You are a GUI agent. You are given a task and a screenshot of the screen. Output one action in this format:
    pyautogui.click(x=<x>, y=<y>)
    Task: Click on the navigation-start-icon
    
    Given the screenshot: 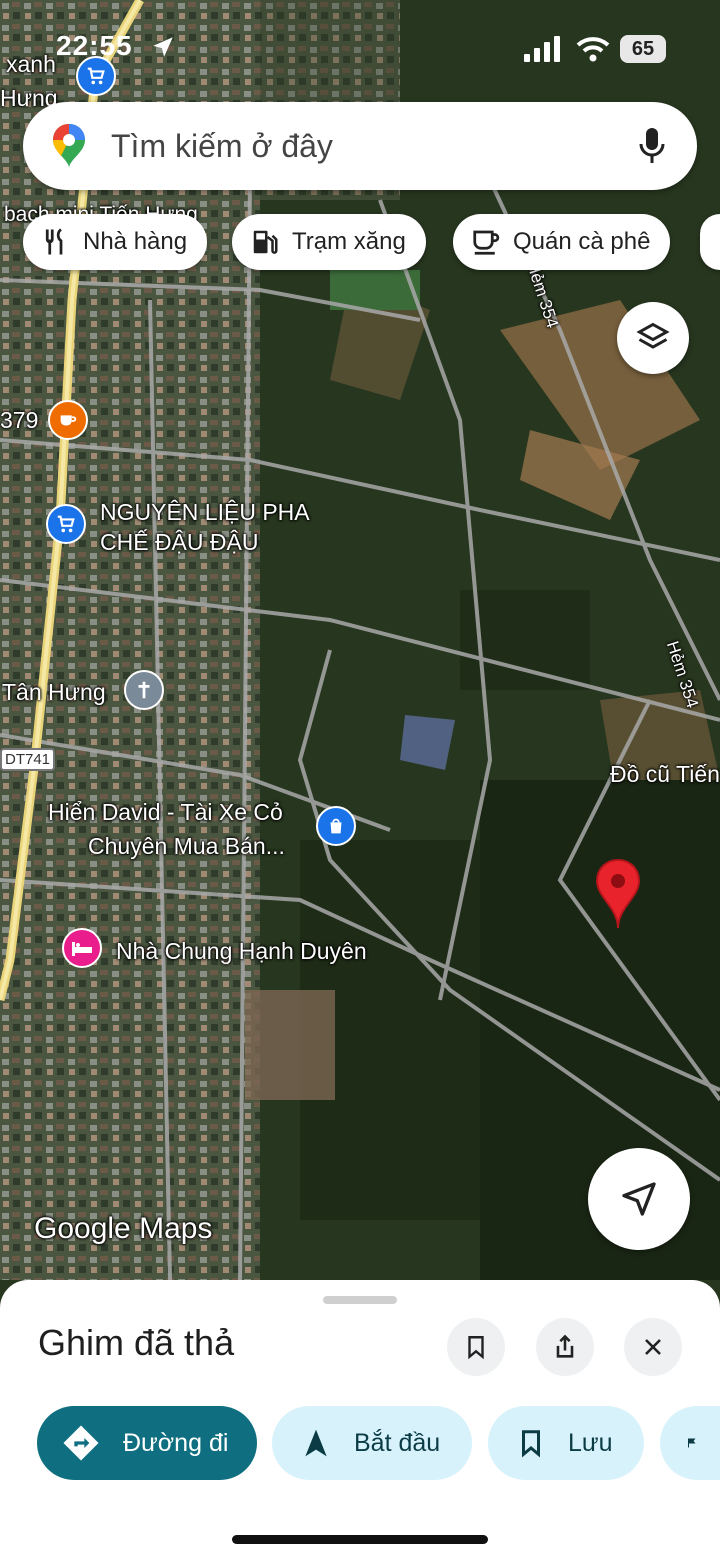 What is the action you would take?
    pyautogui.click(x=316, y=1443)
    